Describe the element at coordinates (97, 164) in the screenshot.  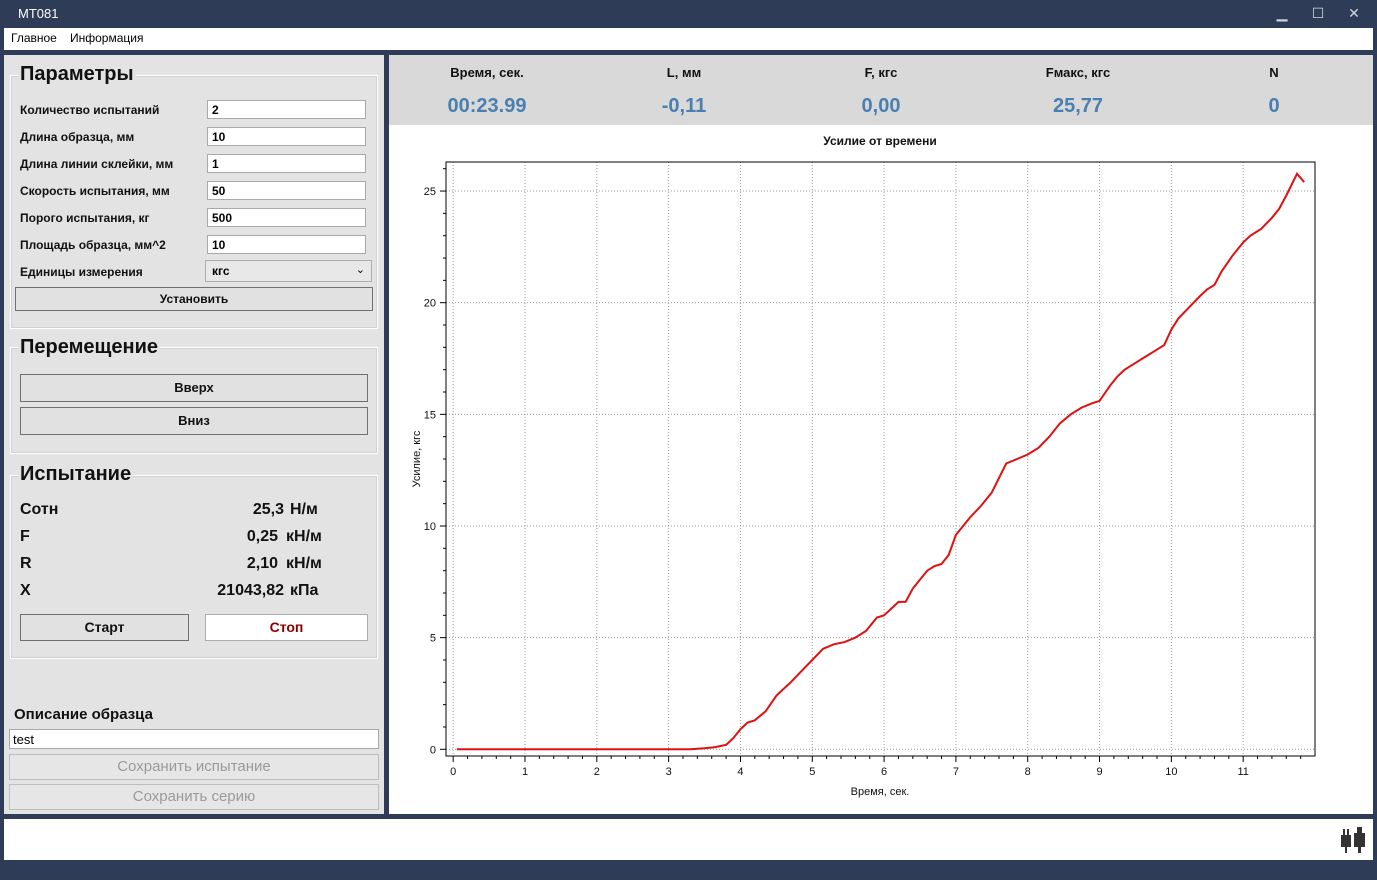
I see `param-label-glue-length: Длина линии склейки, мм` at that location.